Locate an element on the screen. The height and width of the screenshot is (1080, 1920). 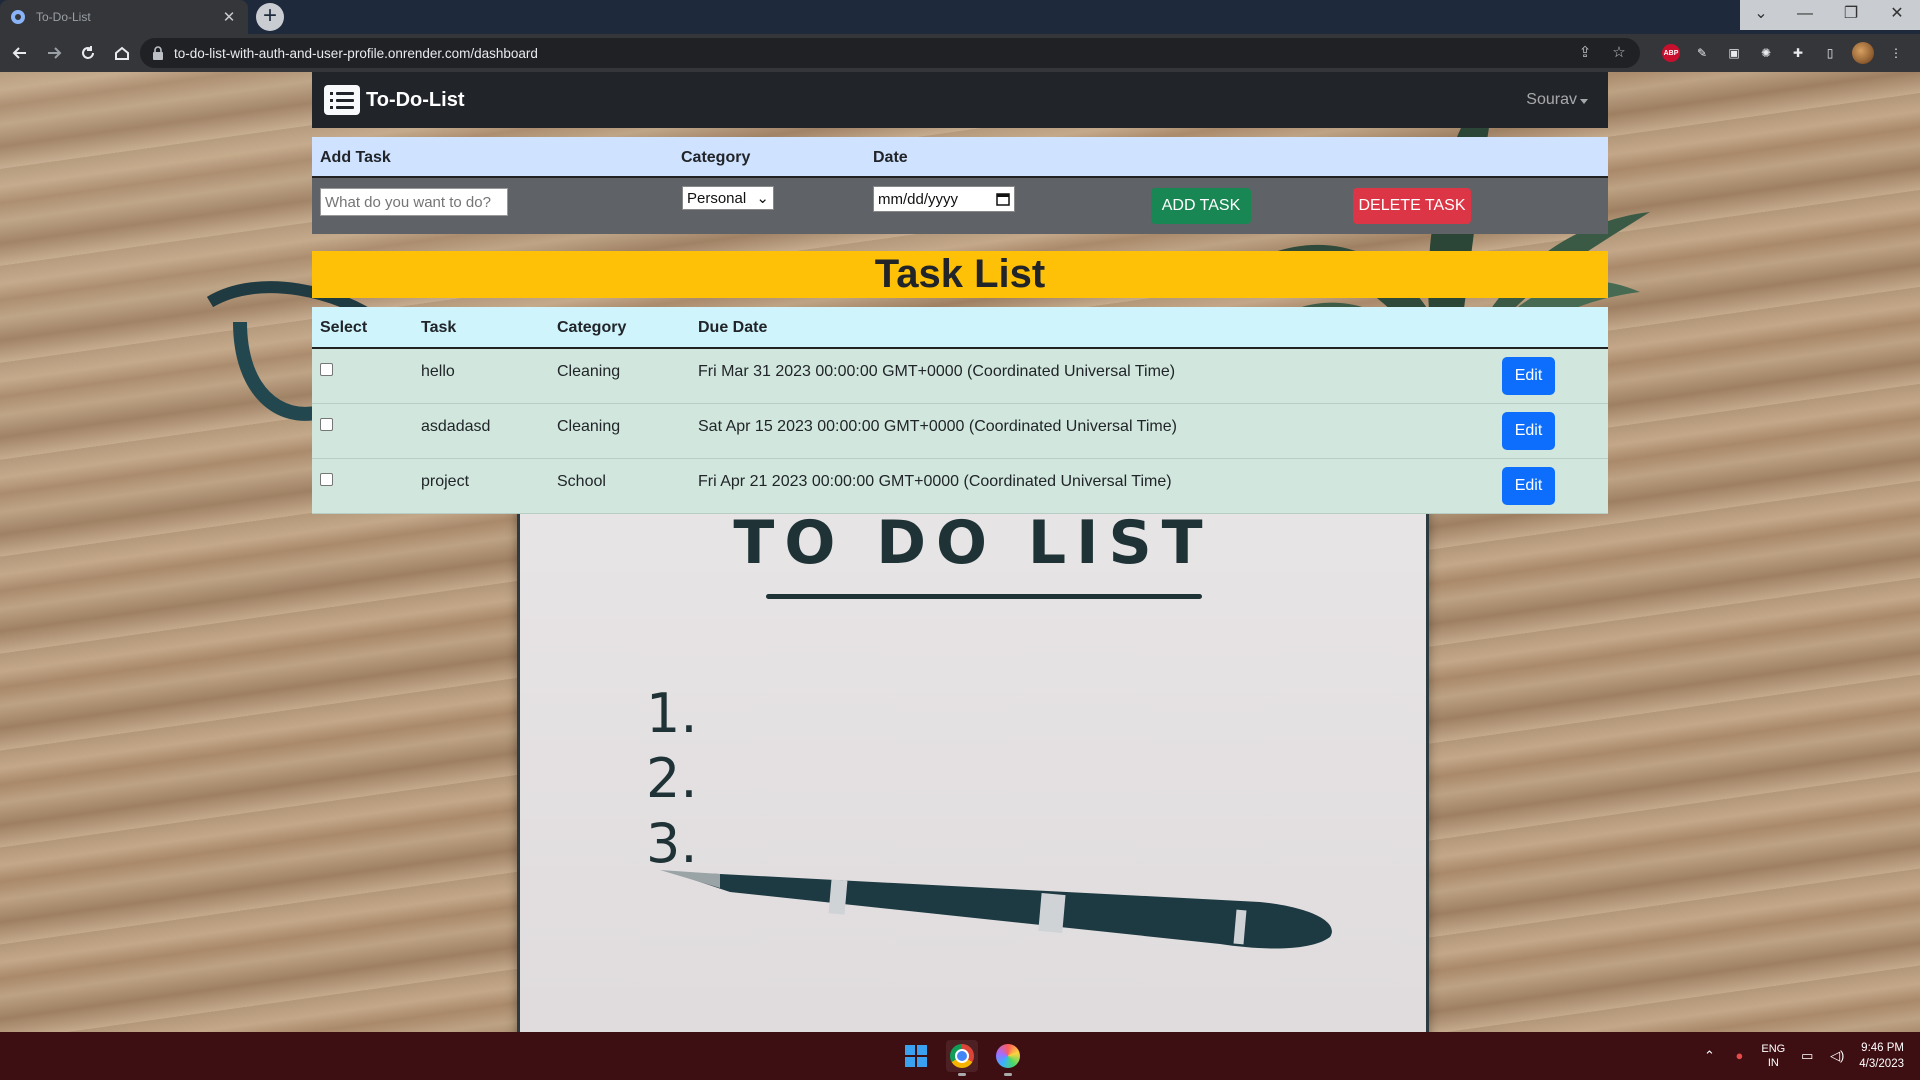
close-window-button: ✕ is located at coordinates (1897, 15).